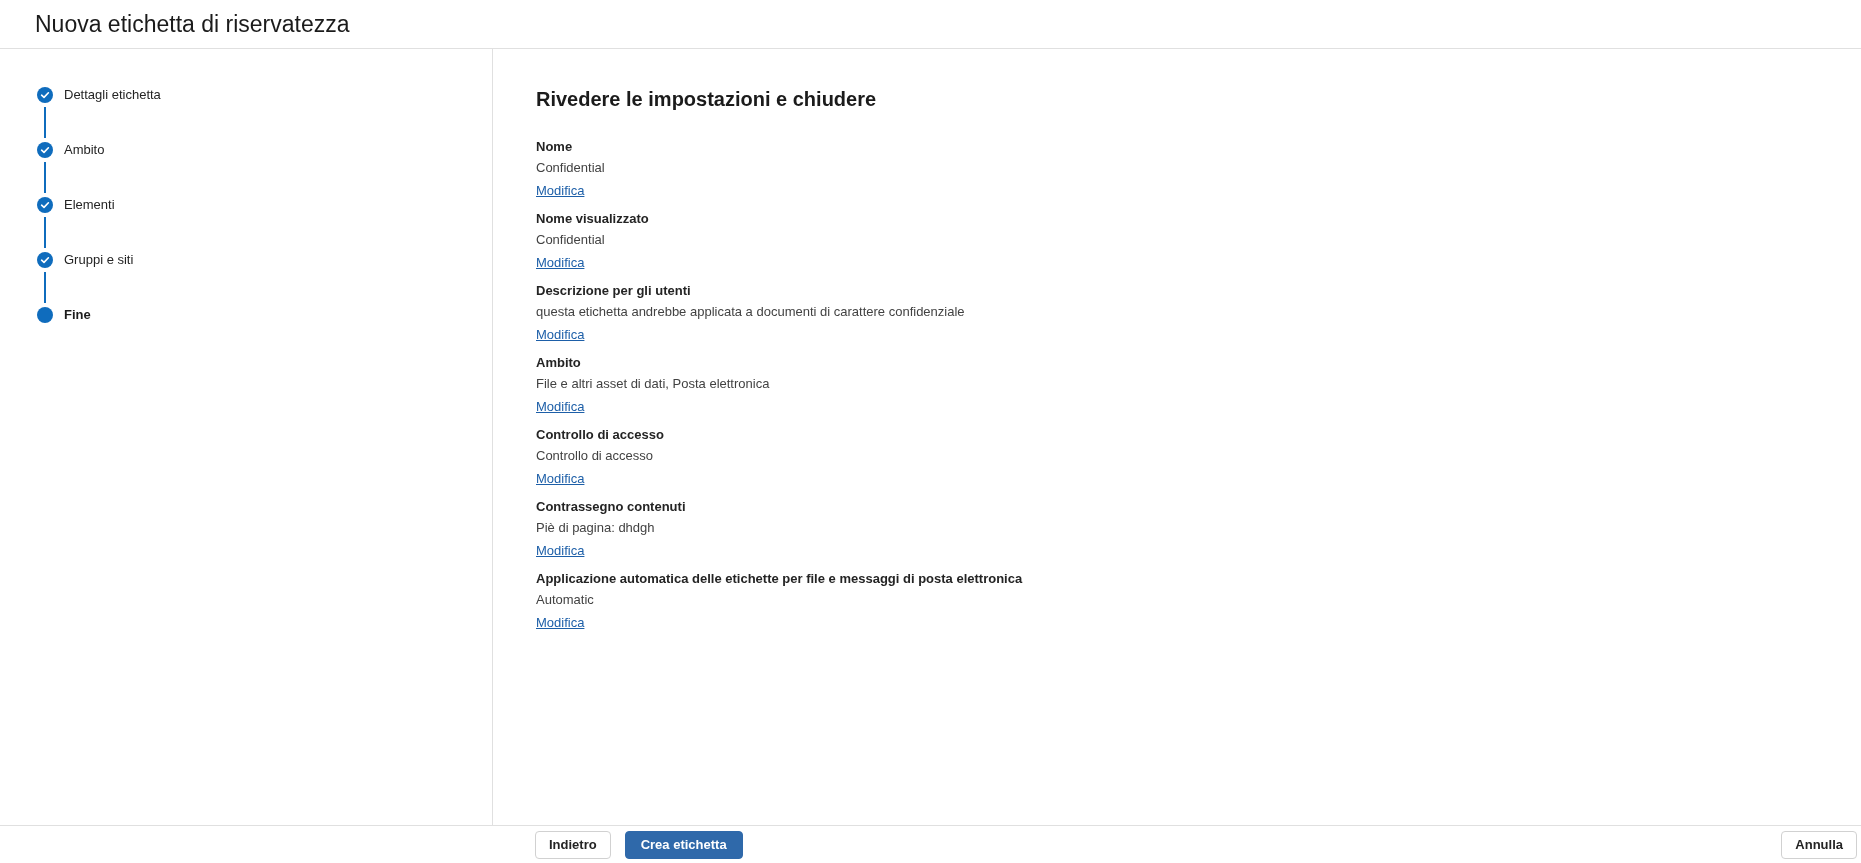 The width and height of the screenshot is (1861, 863). Describe the element at coordinates (192, 24) in the screenshot. I see `page-title: Nuova etichetta di riservatezza` at that location.